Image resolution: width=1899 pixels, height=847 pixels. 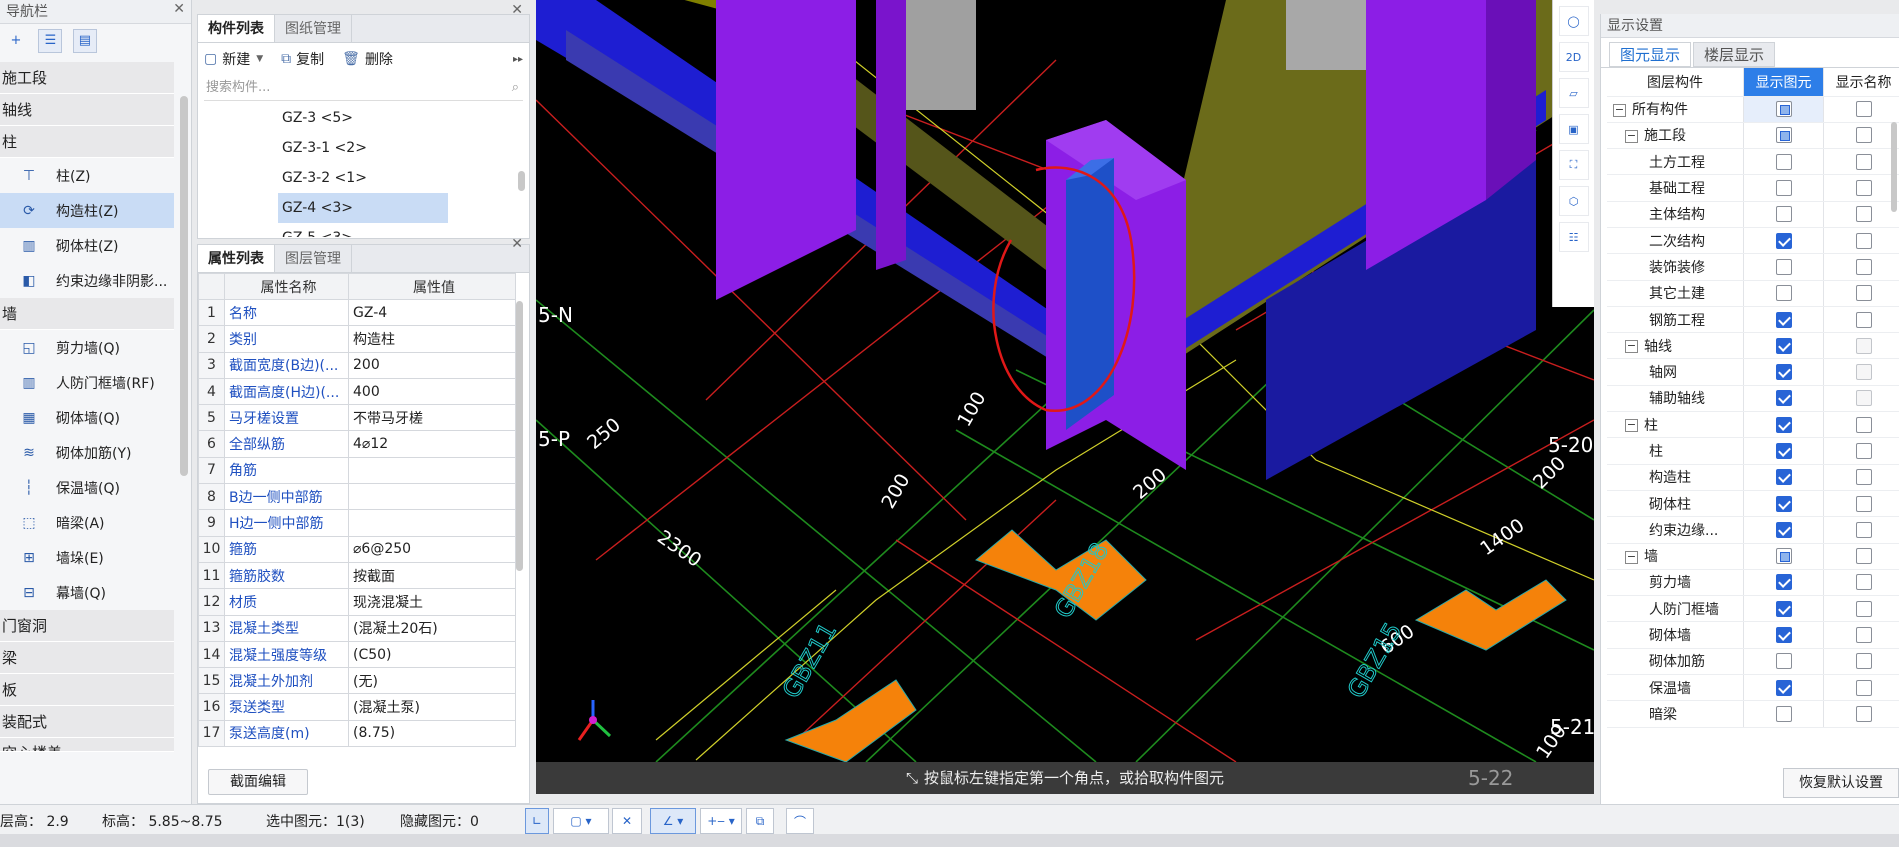 I want to click on property-row: 1 名称 GZ-4, so click(x=357, y=312).